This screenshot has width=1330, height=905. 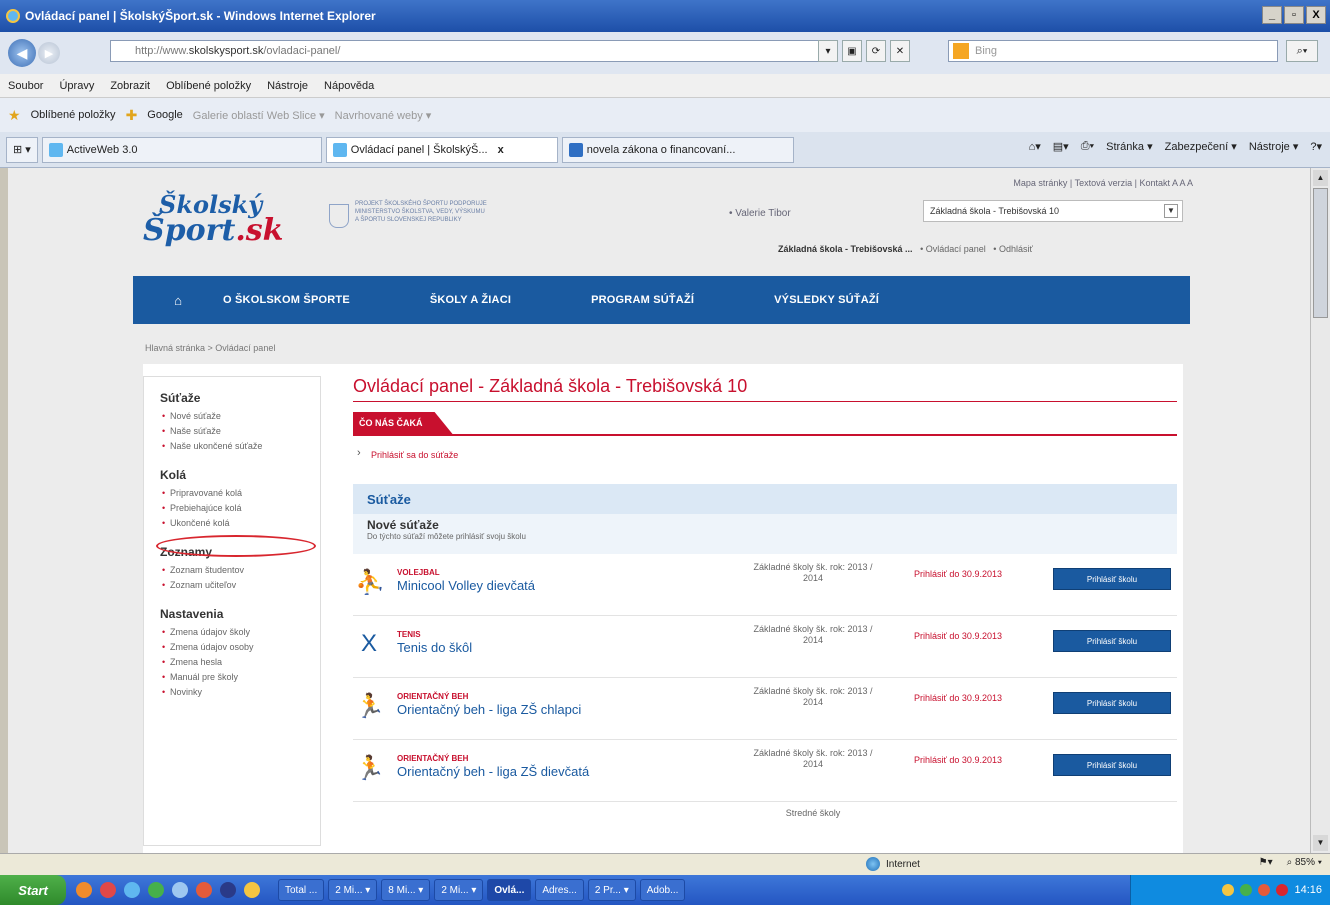 What do you see at coordinates (1272, 15) in the screenshot?
I see `minimize-button: _` at bounding box center [1272, 15].